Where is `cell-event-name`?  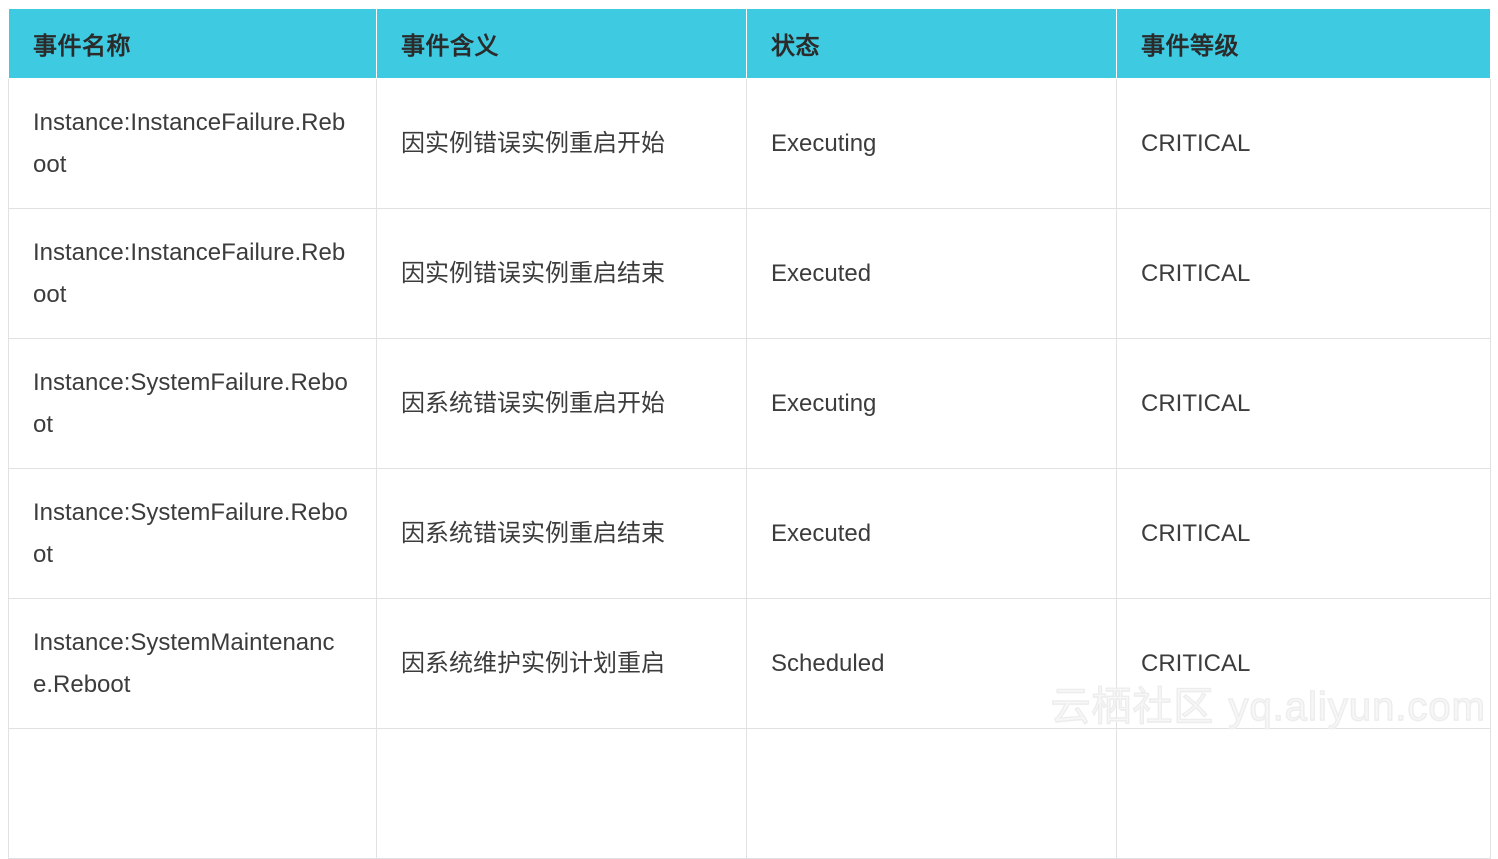
cell-event-name is located at coordinates (192, 793).